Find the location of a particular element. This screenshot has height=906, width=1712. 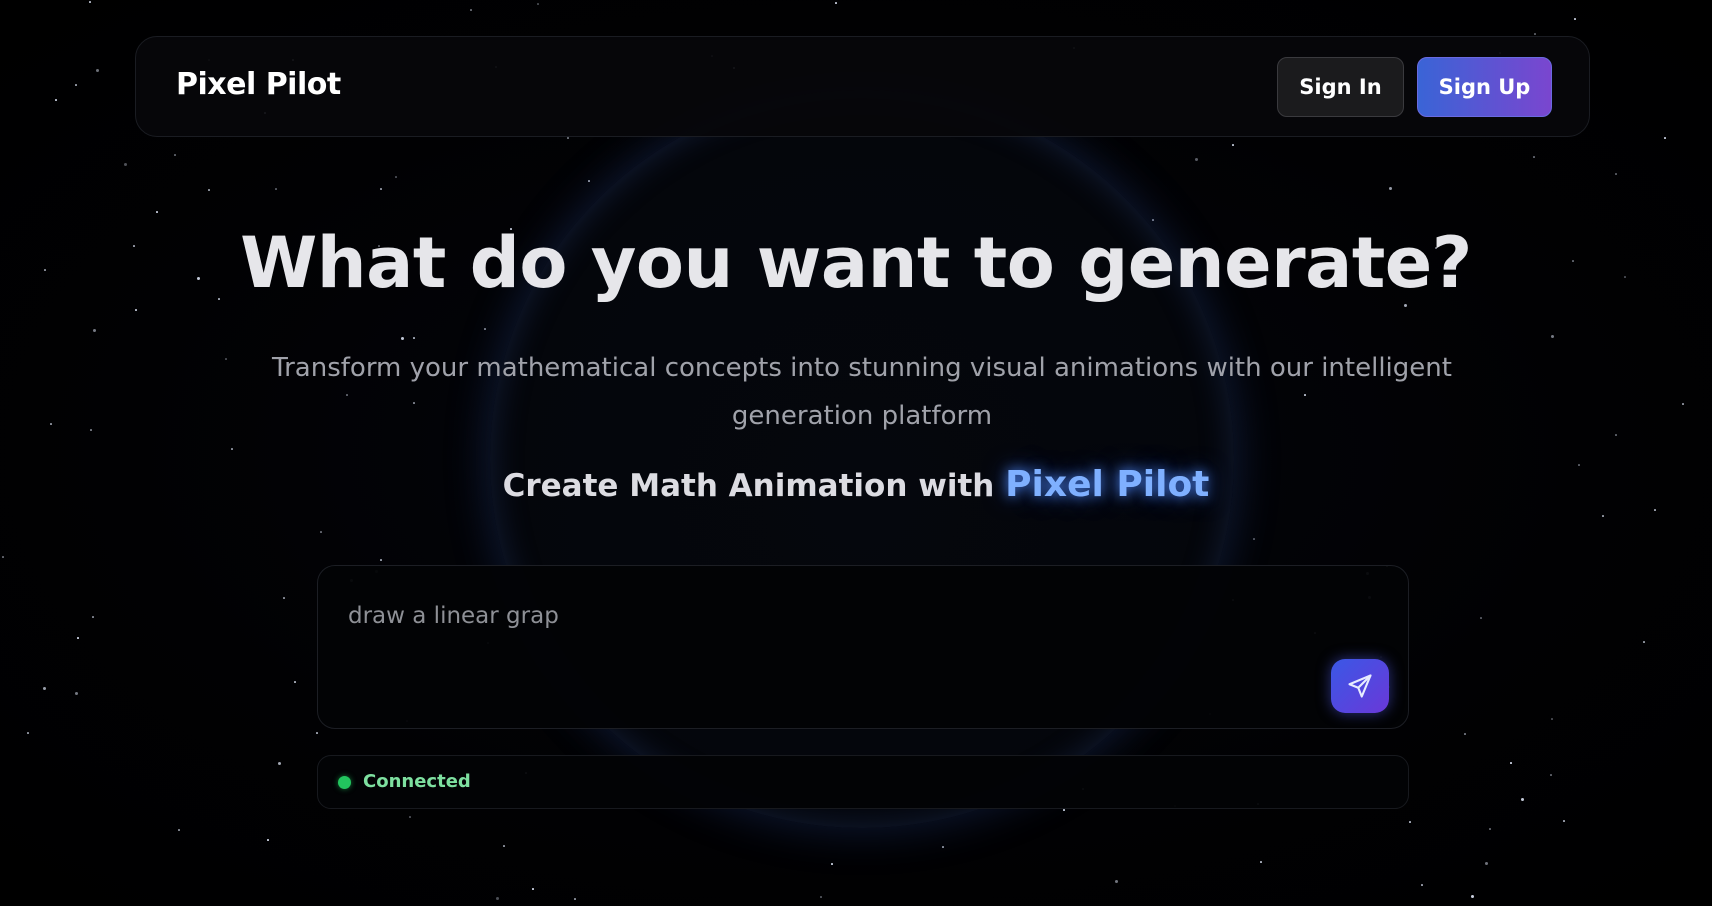

paper-plane-icon is located at coordinates (1360, 686).